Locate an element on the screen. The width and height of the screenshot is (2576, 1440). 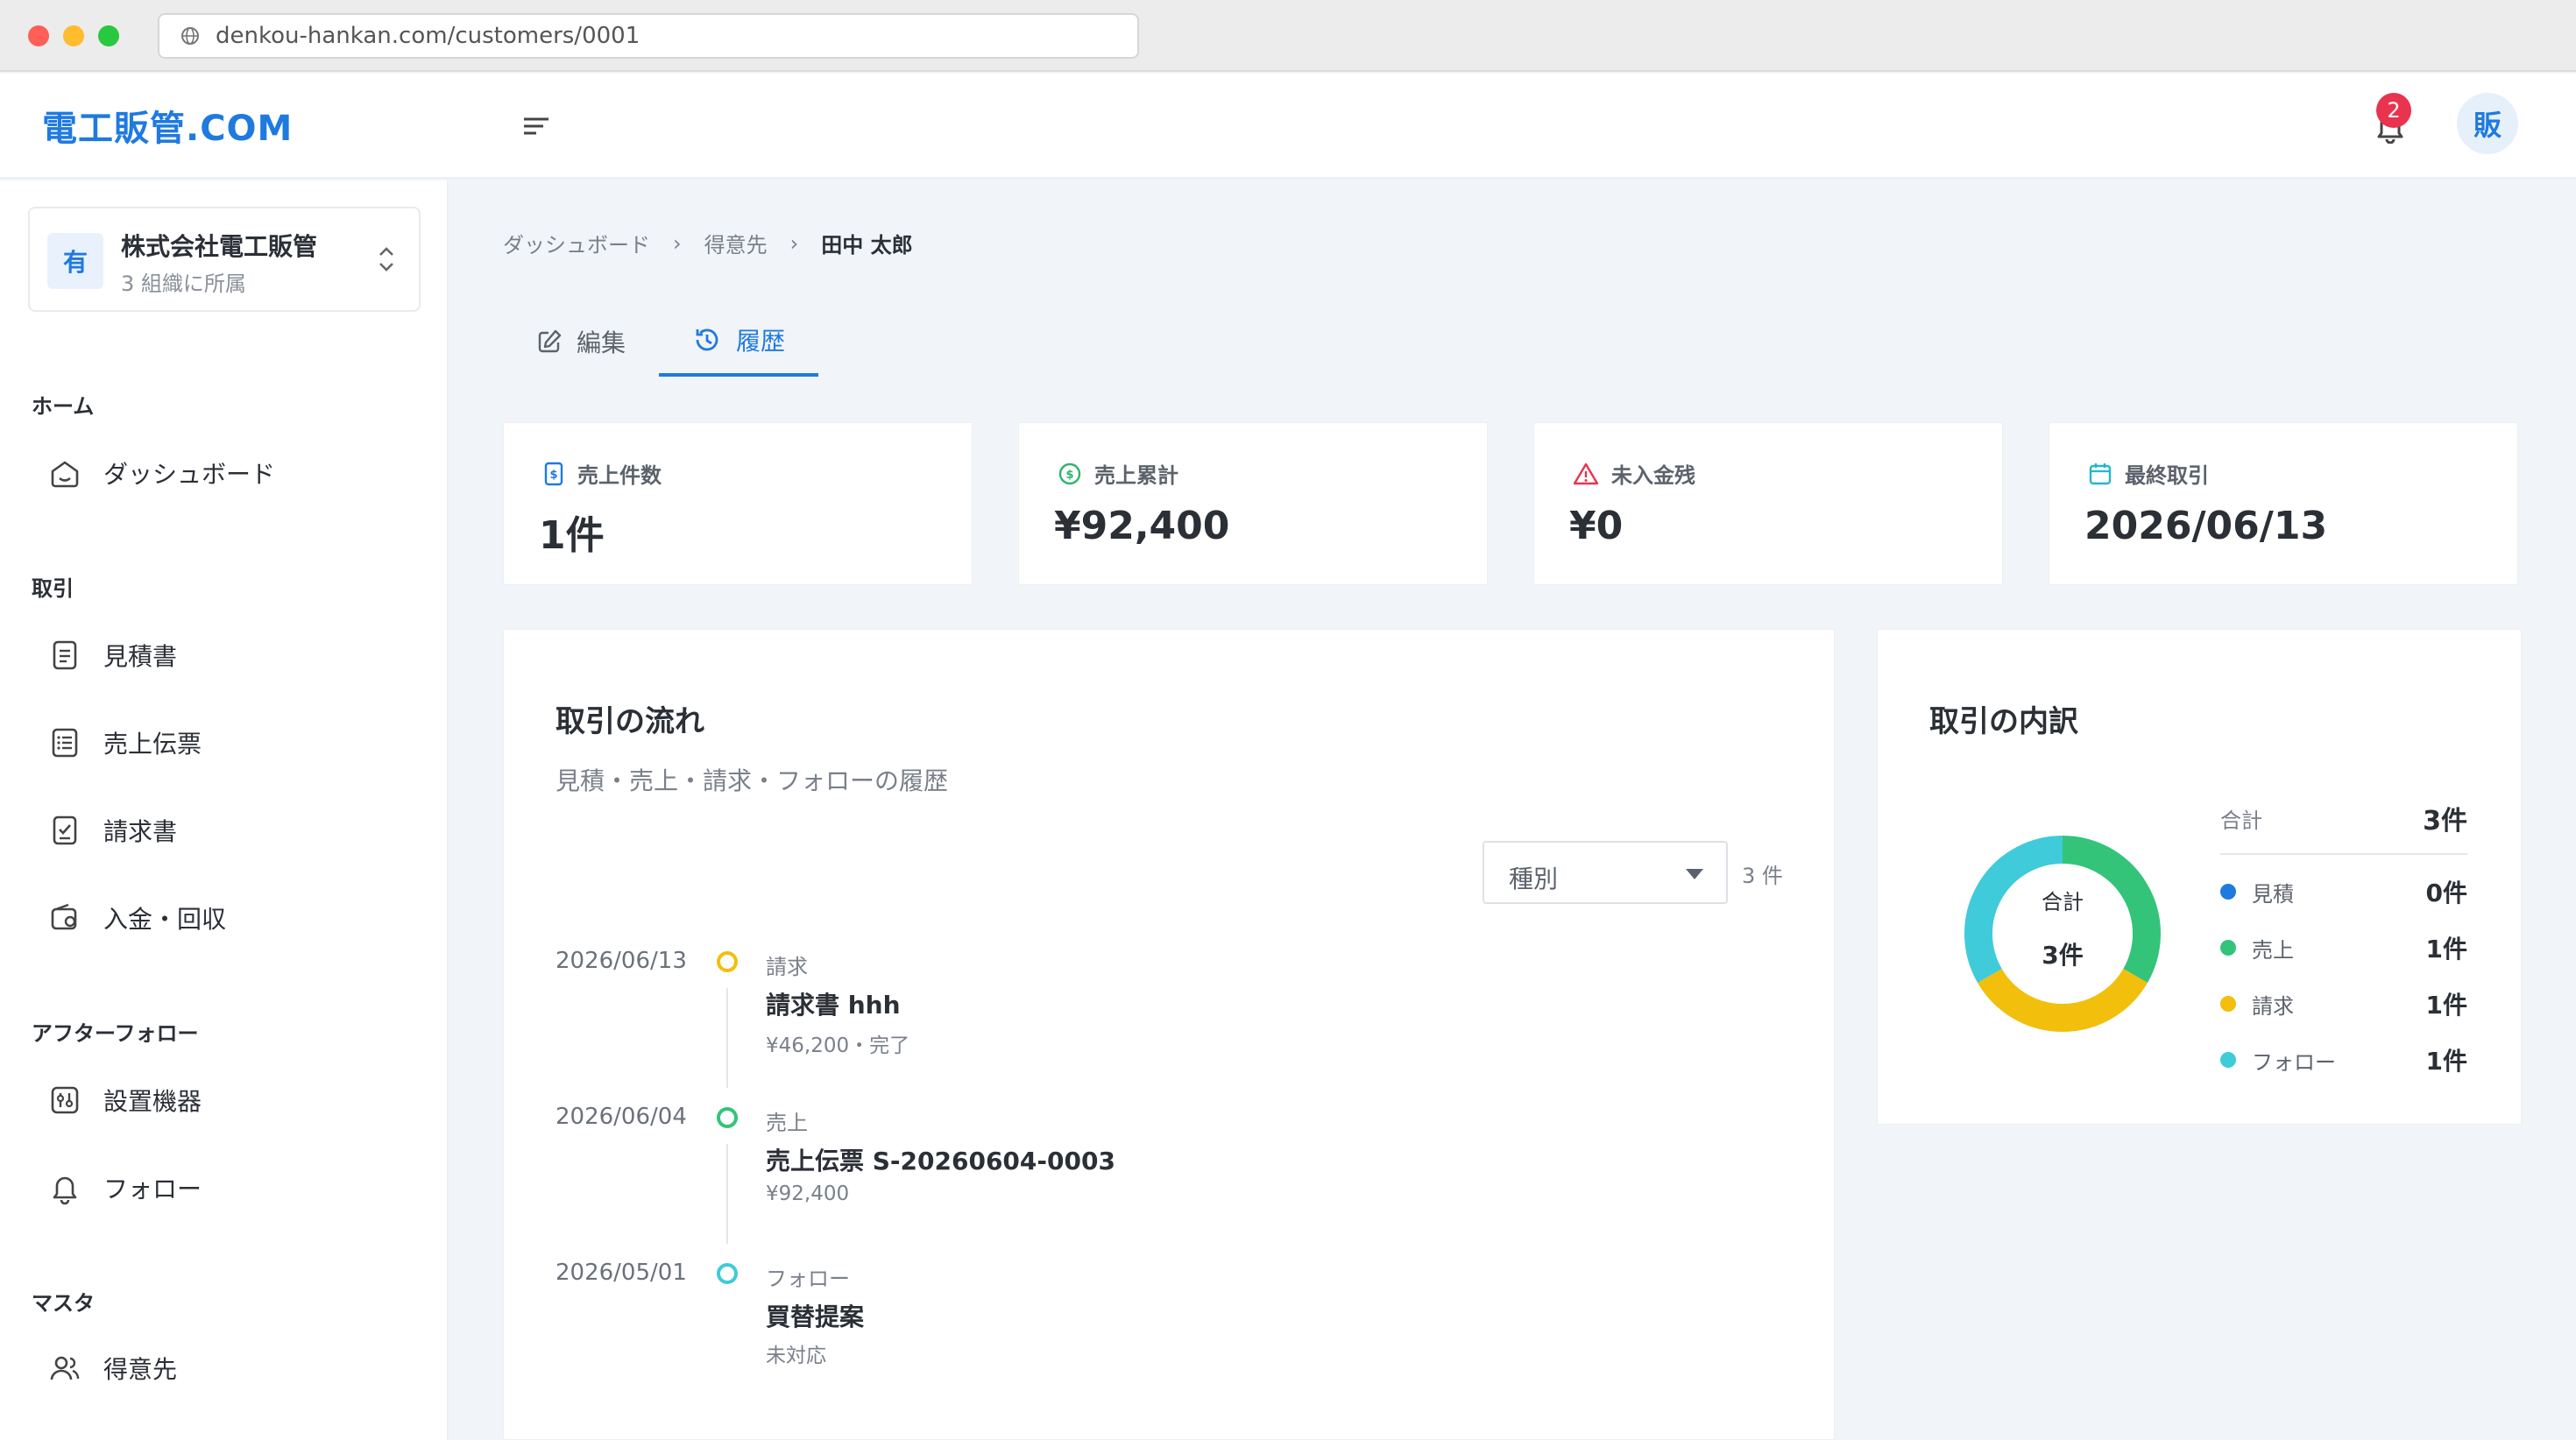
timeline-connector is located at coordinates (727, 1038).